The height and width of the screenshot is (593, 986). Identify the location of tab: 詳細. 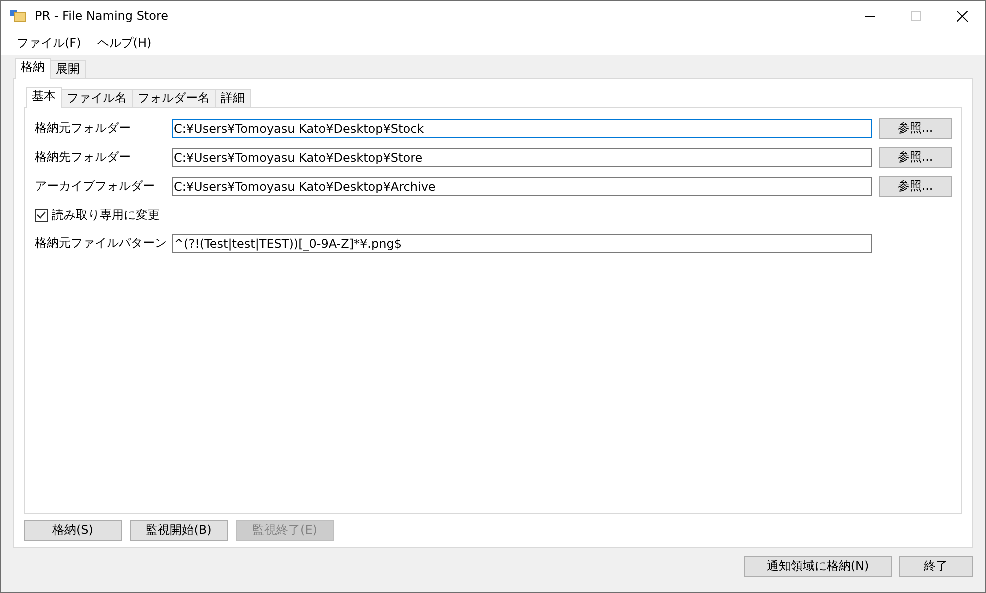
(233, 98).